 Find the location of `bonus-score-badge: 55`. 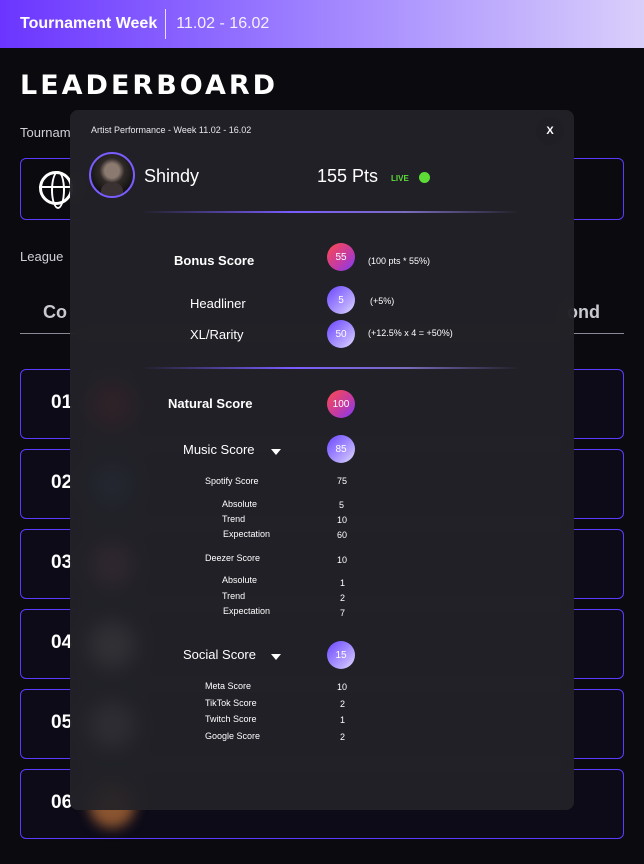

bonus-score-badge: 55 is located at coordinates (341, 257).